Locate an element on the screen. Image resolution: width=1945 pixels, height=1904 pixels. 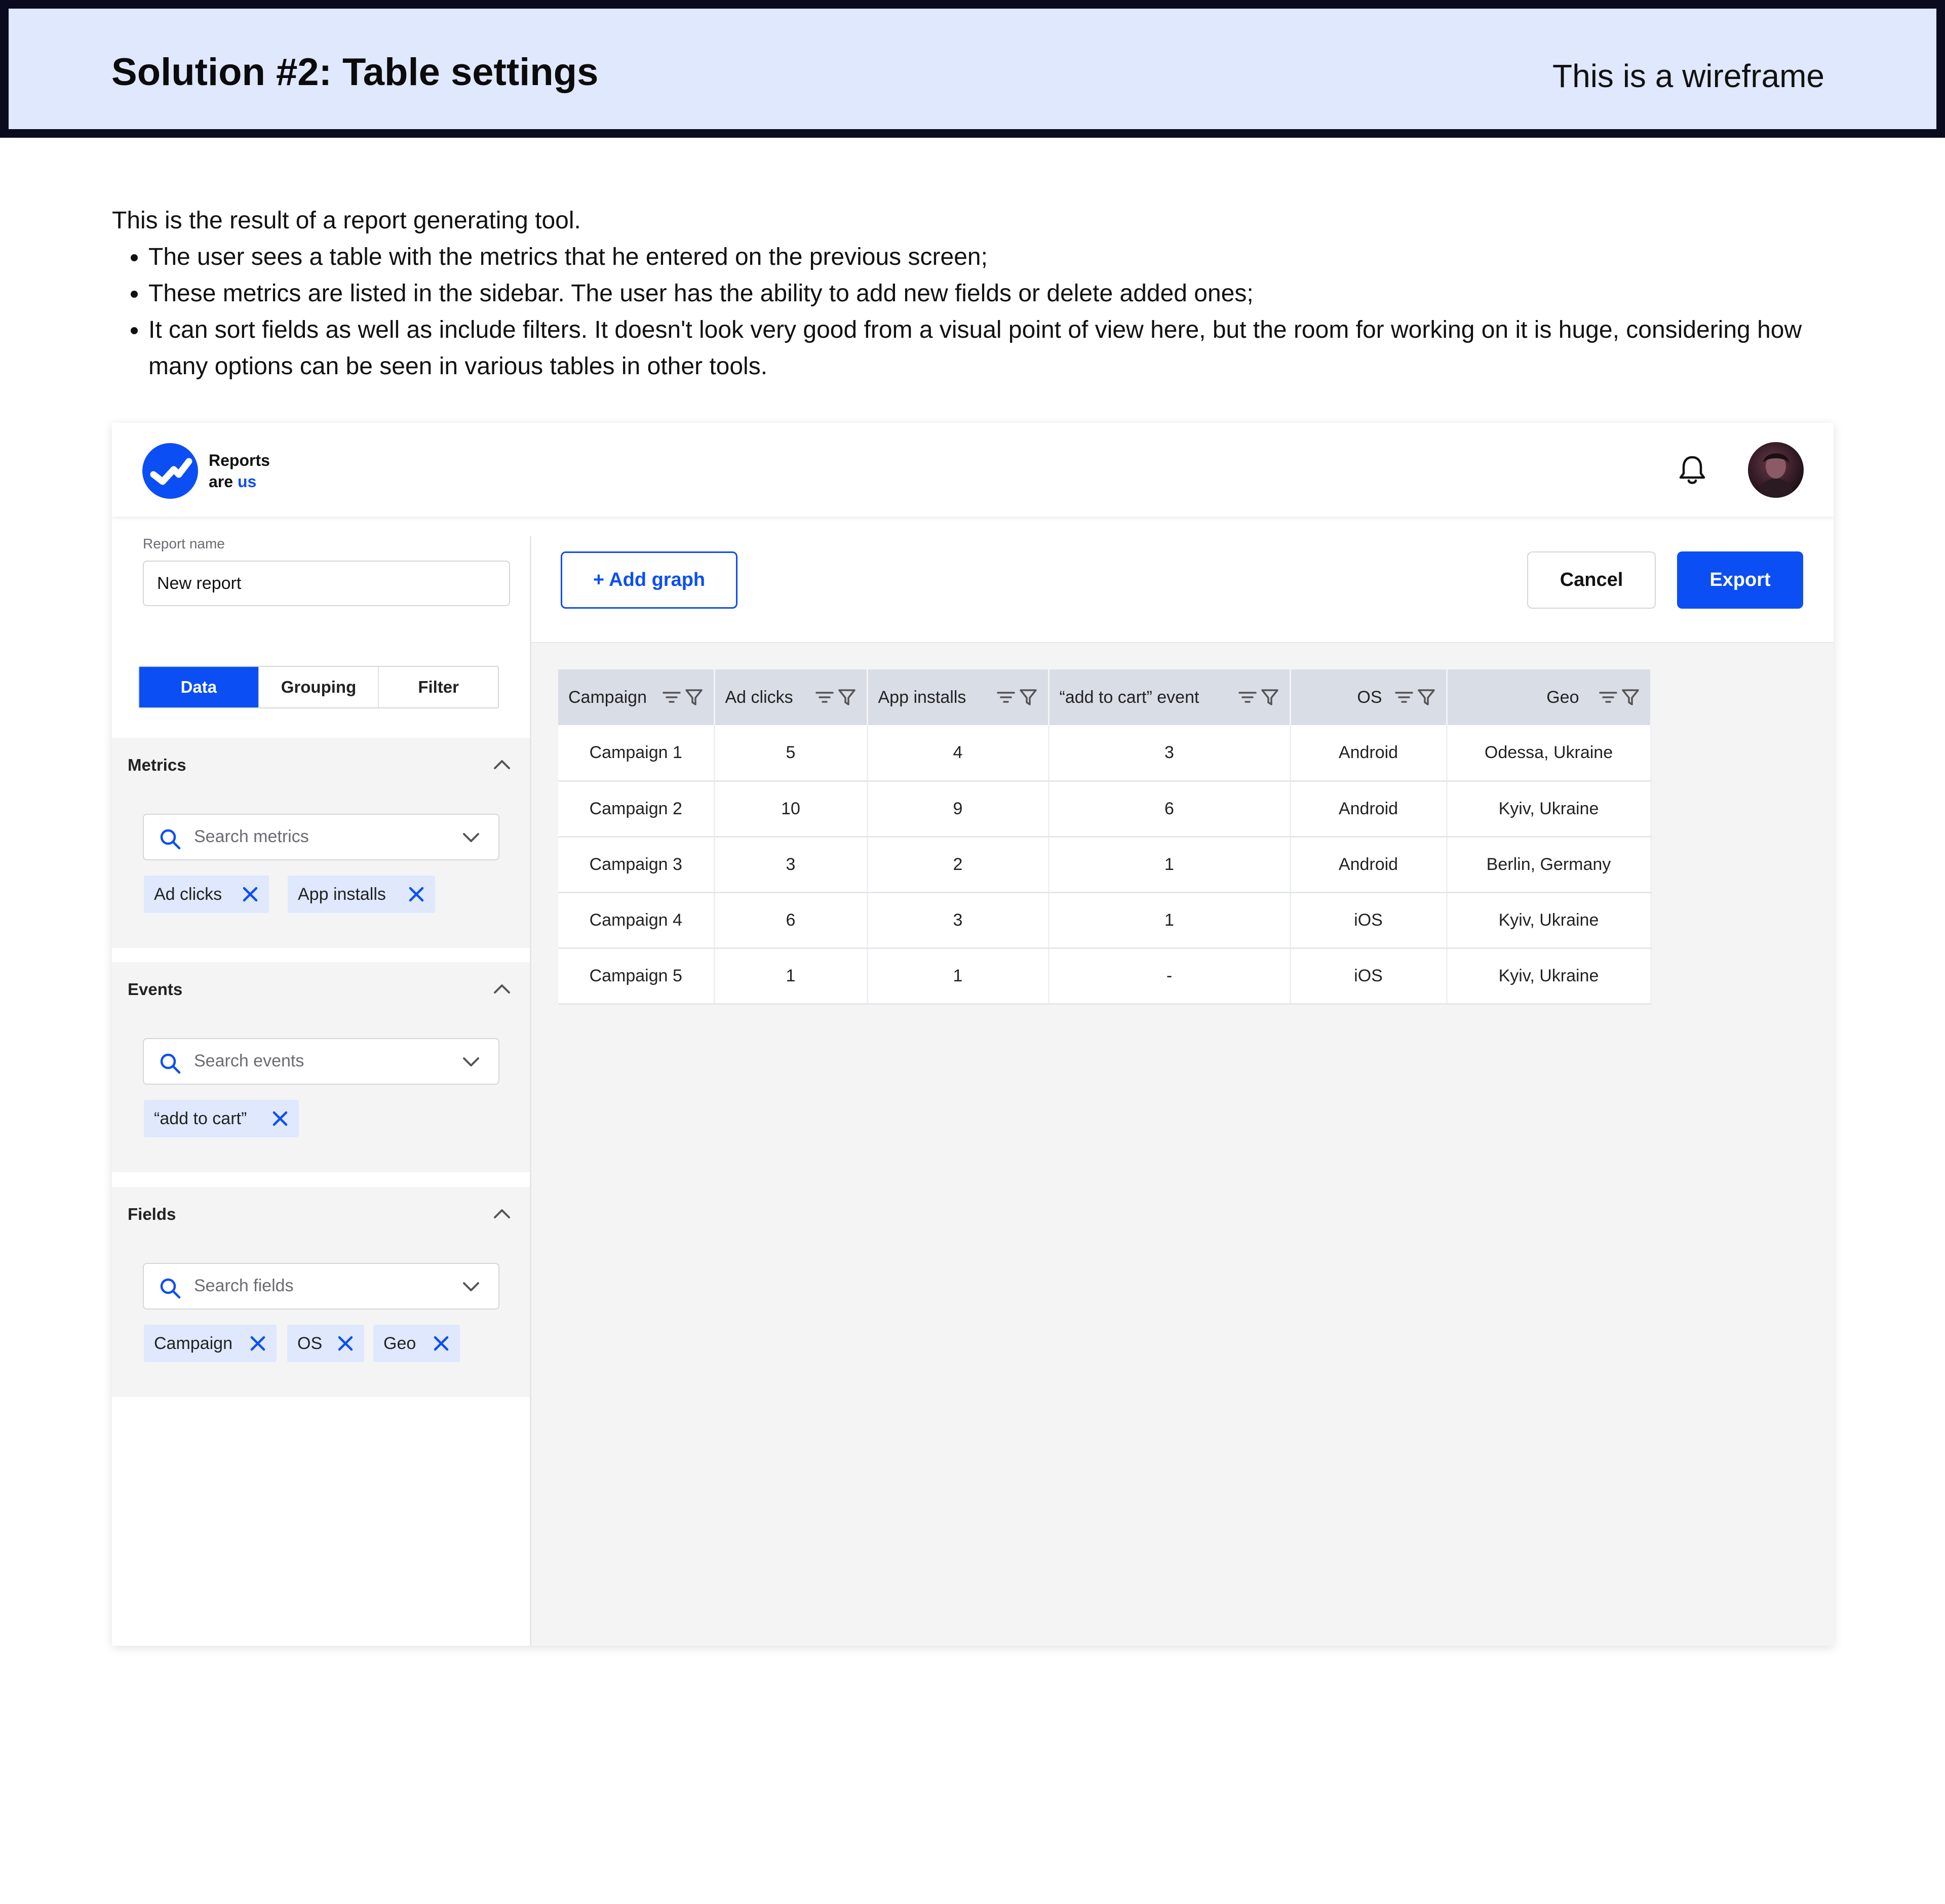
table-cell: 4 is located at coordinates (958, 753).